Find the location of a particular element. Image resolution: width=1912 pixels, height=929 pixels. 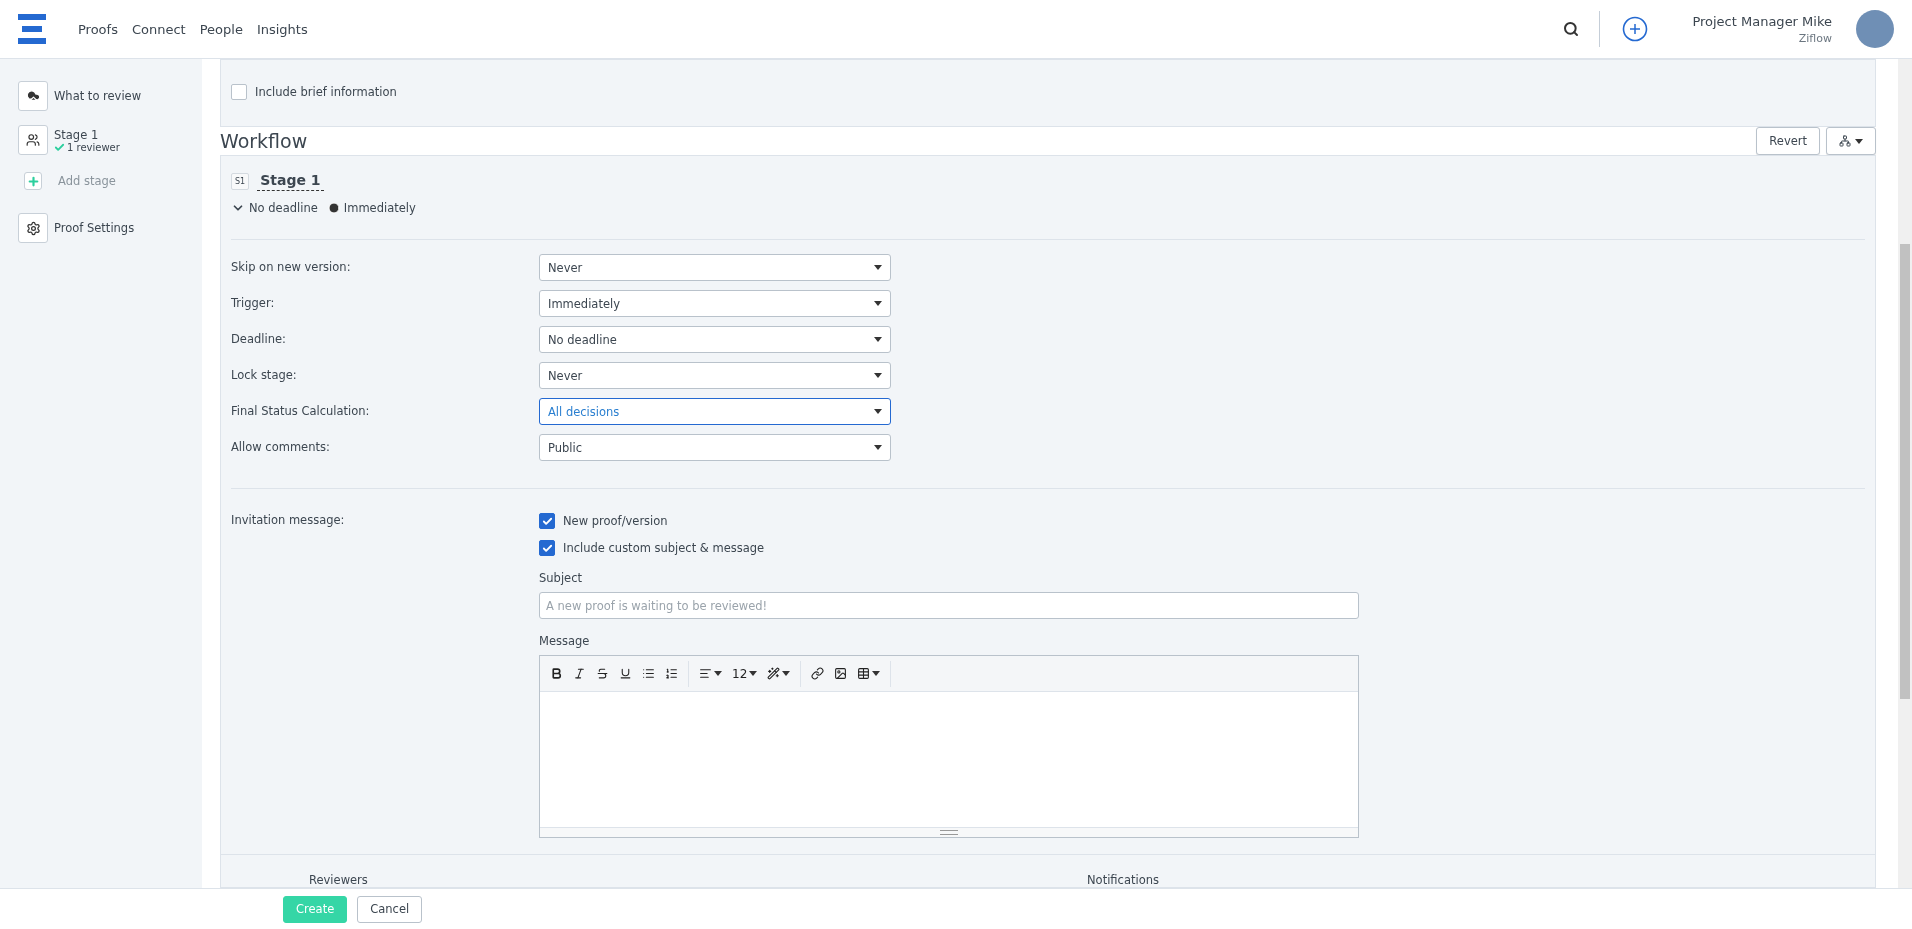

brief-checkbox: Include brief information is located at coordinates (1048, 92).